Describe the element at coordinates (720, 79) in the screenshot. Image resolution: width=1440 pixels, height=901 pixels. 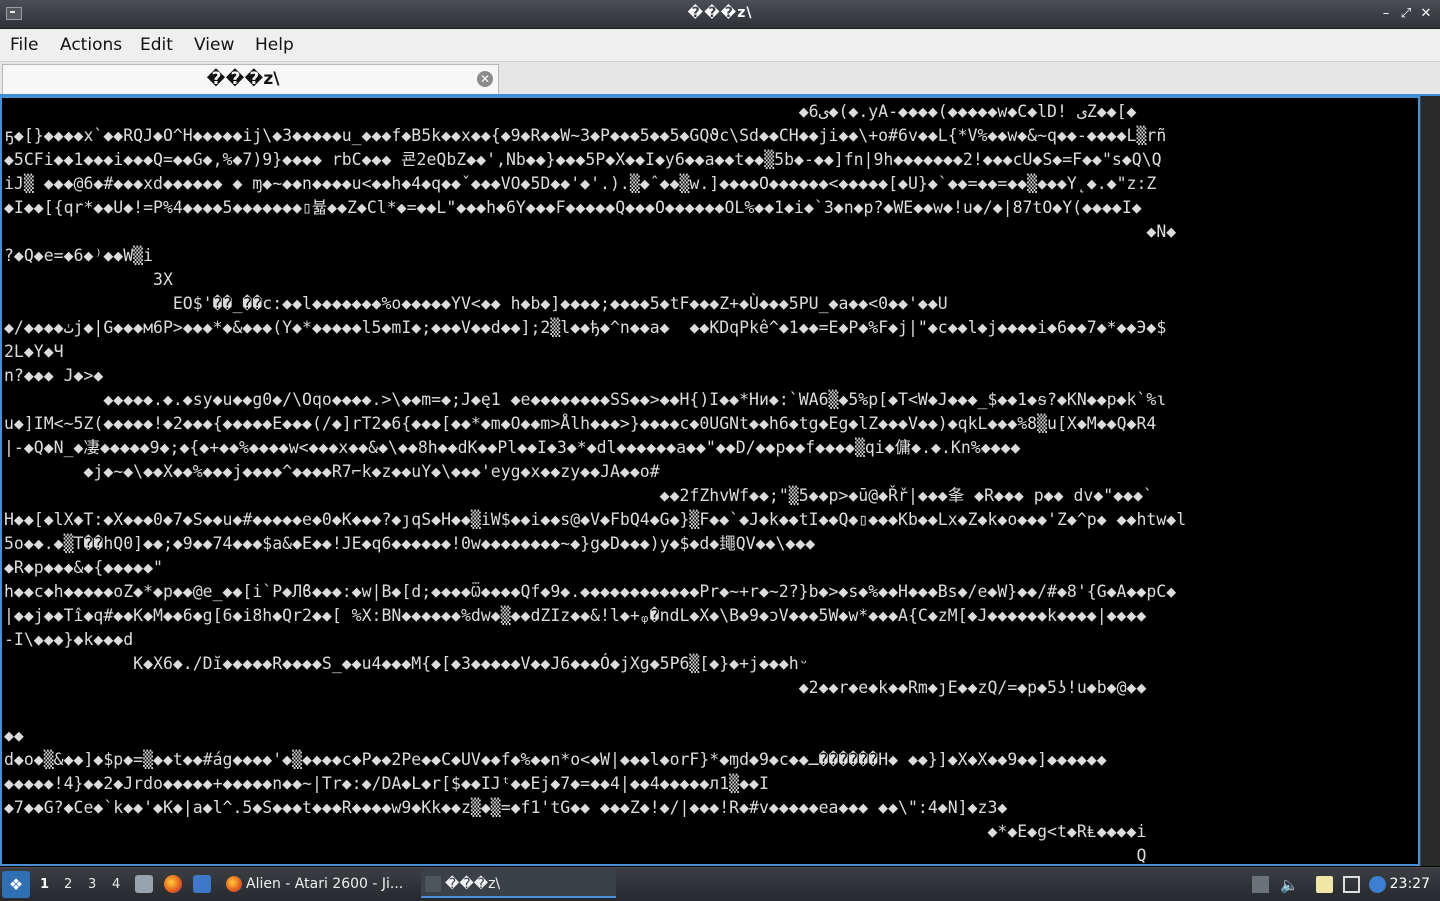
I see `tab-strip: ���z\ ✕` at that location.